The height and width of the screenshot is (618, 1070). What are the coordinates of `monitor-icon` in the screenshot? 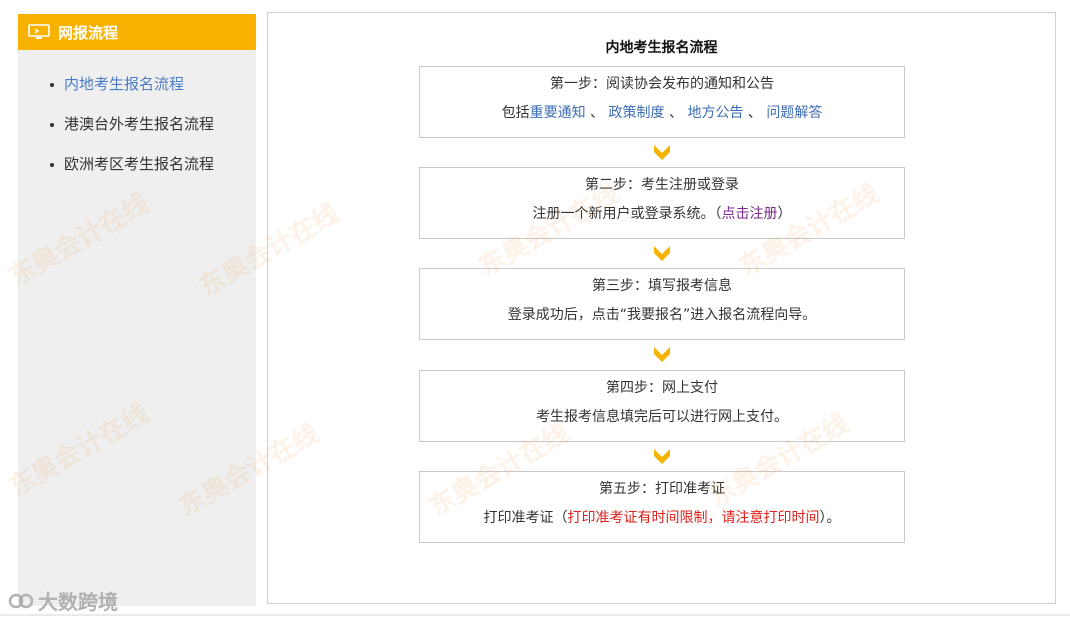 It's located at (39, 31).